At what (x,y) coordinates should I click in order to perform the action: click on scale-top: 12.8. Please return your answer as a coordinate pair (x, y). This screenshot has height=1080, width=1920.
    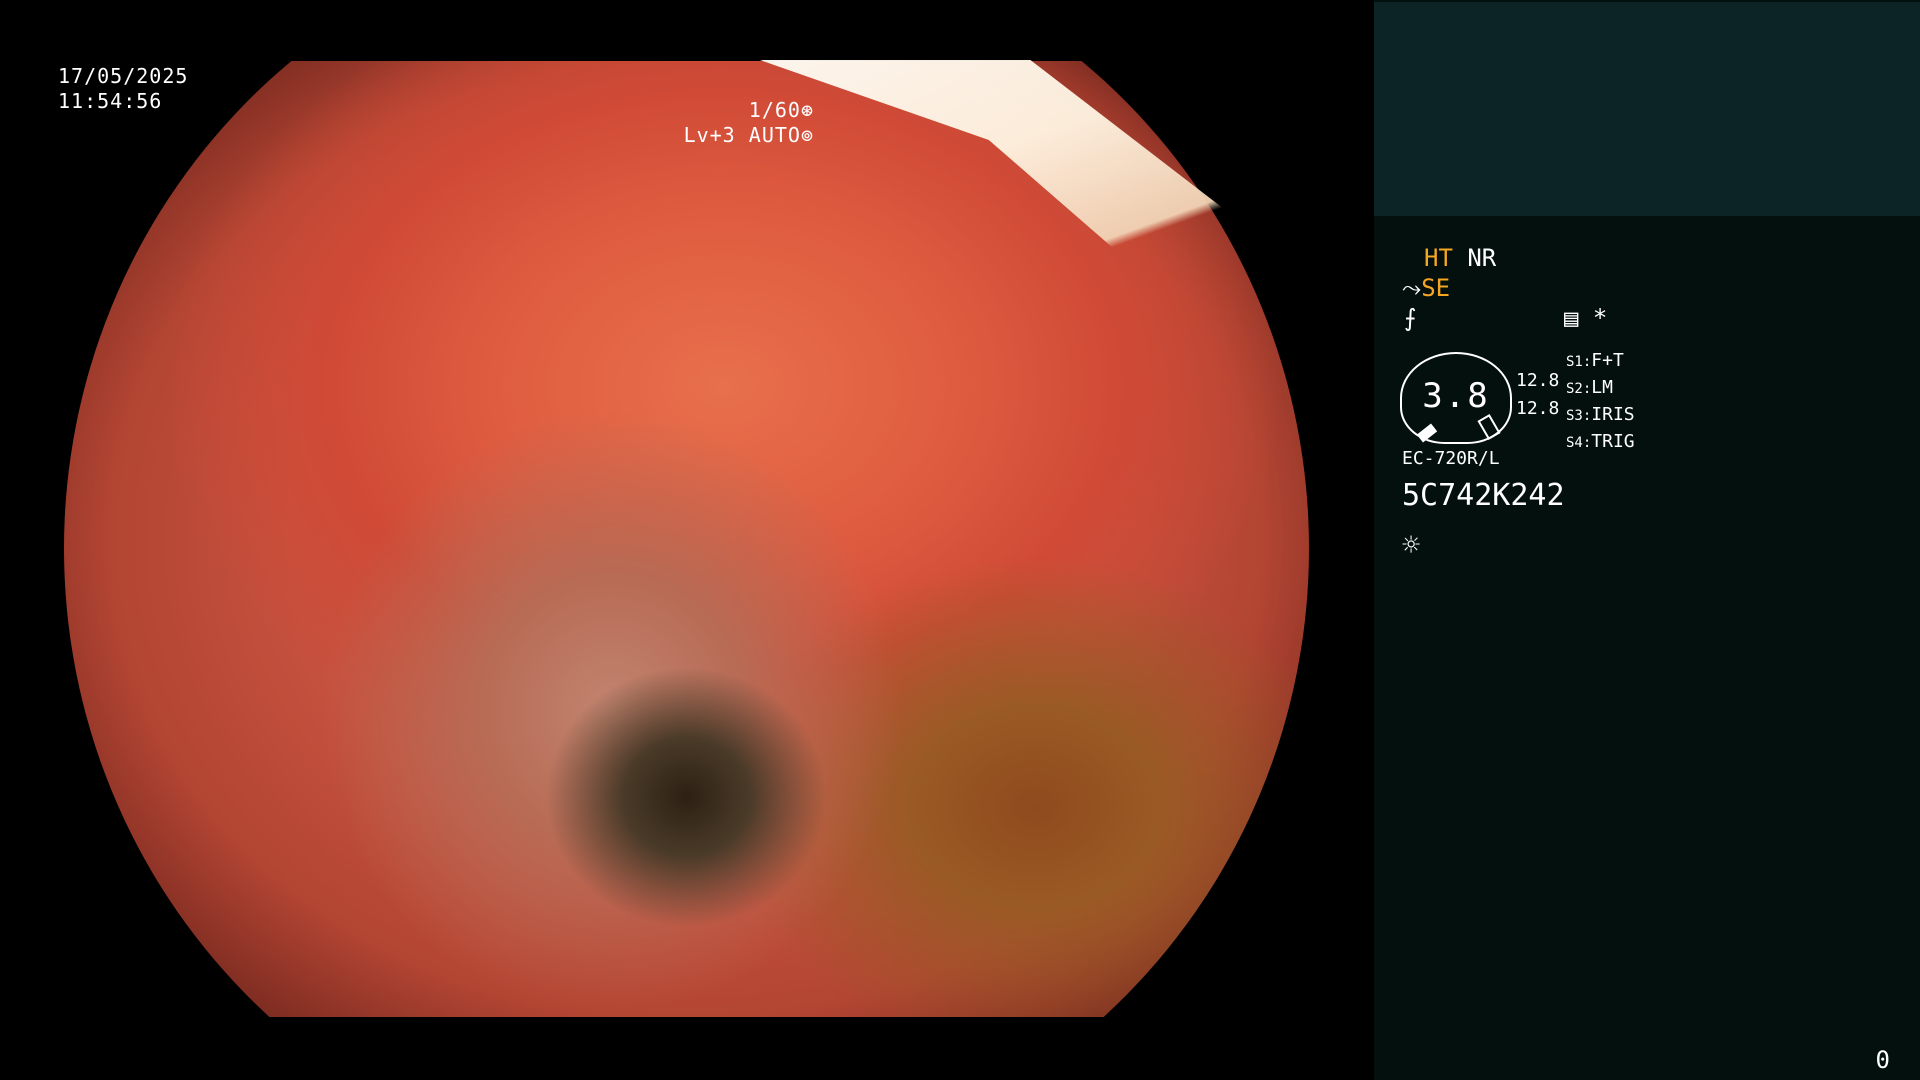
    Looking at the image, I should click on (1538, 380).